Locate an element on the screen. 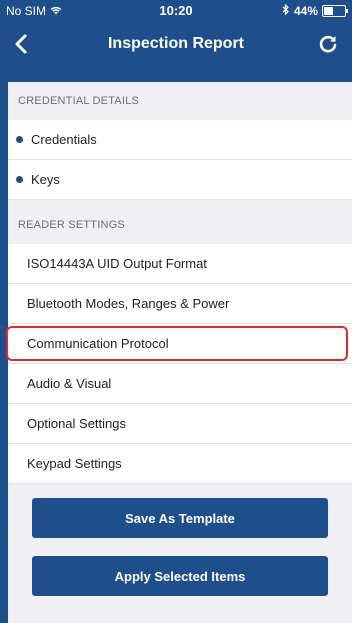 This screenshot has height=623, width=352. battery-fill is located at coordinates (328, 11).